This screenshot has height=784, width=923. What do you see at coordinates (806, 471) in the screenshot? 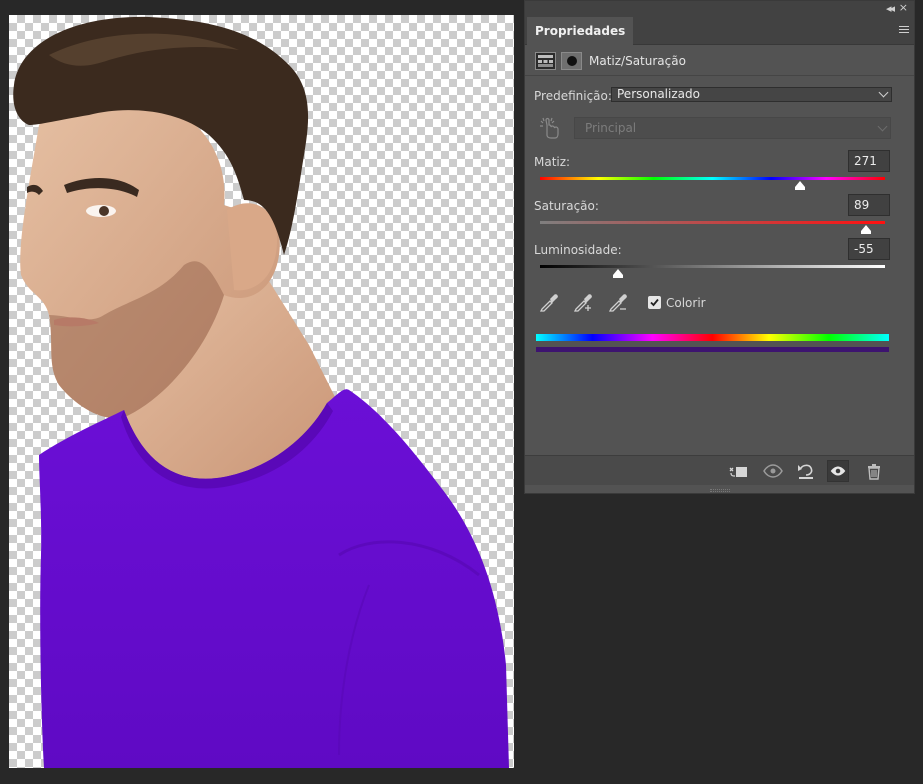
I see `reset-icon` at bounding box center [806, 471].